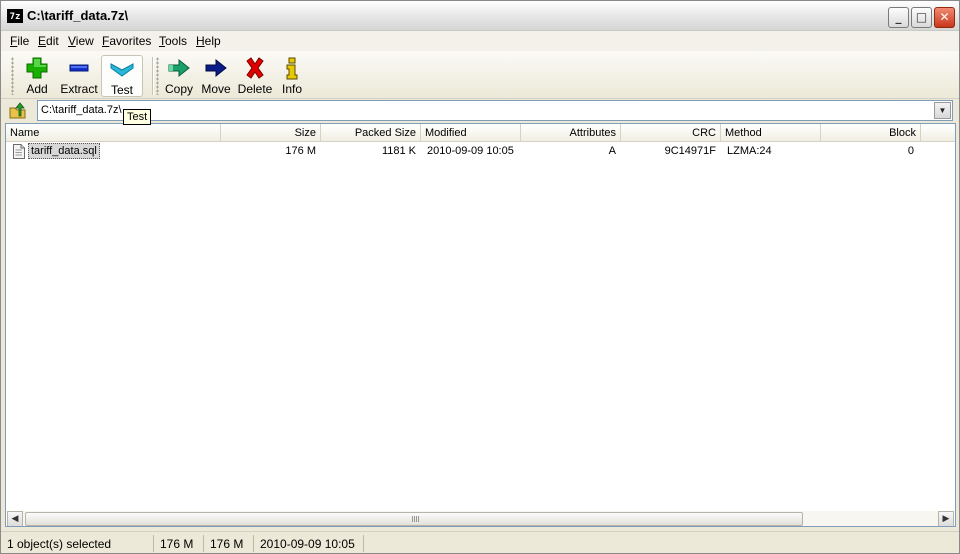 The height and width of the screenshot is (554, 960). Describe the element at coordinates (749, 151) in the screenshot. I see `file-method: LZMA:24` at that location.